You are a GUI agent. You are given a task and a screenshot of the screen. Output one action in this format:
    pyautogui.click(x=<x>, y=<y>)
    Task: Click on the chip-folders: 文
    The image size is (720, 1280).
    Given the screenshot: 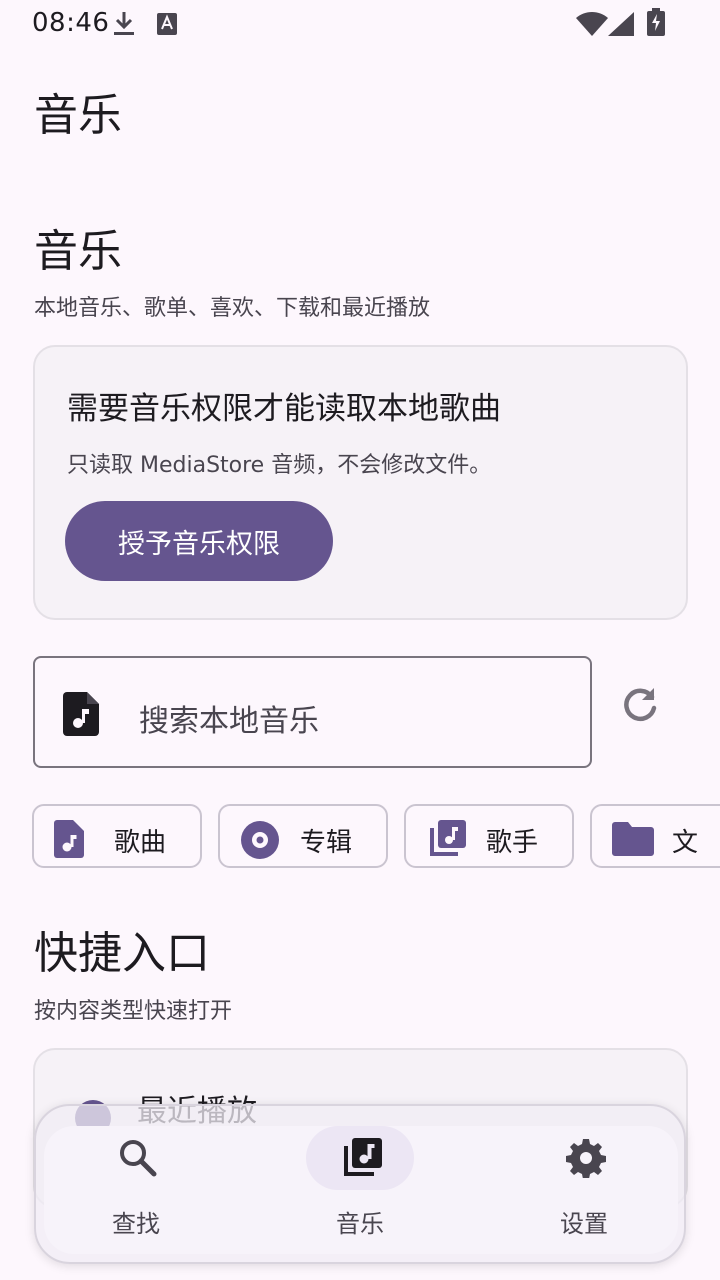 What is the action you would take?
    pyautogui.click(x=655, y=836)
    